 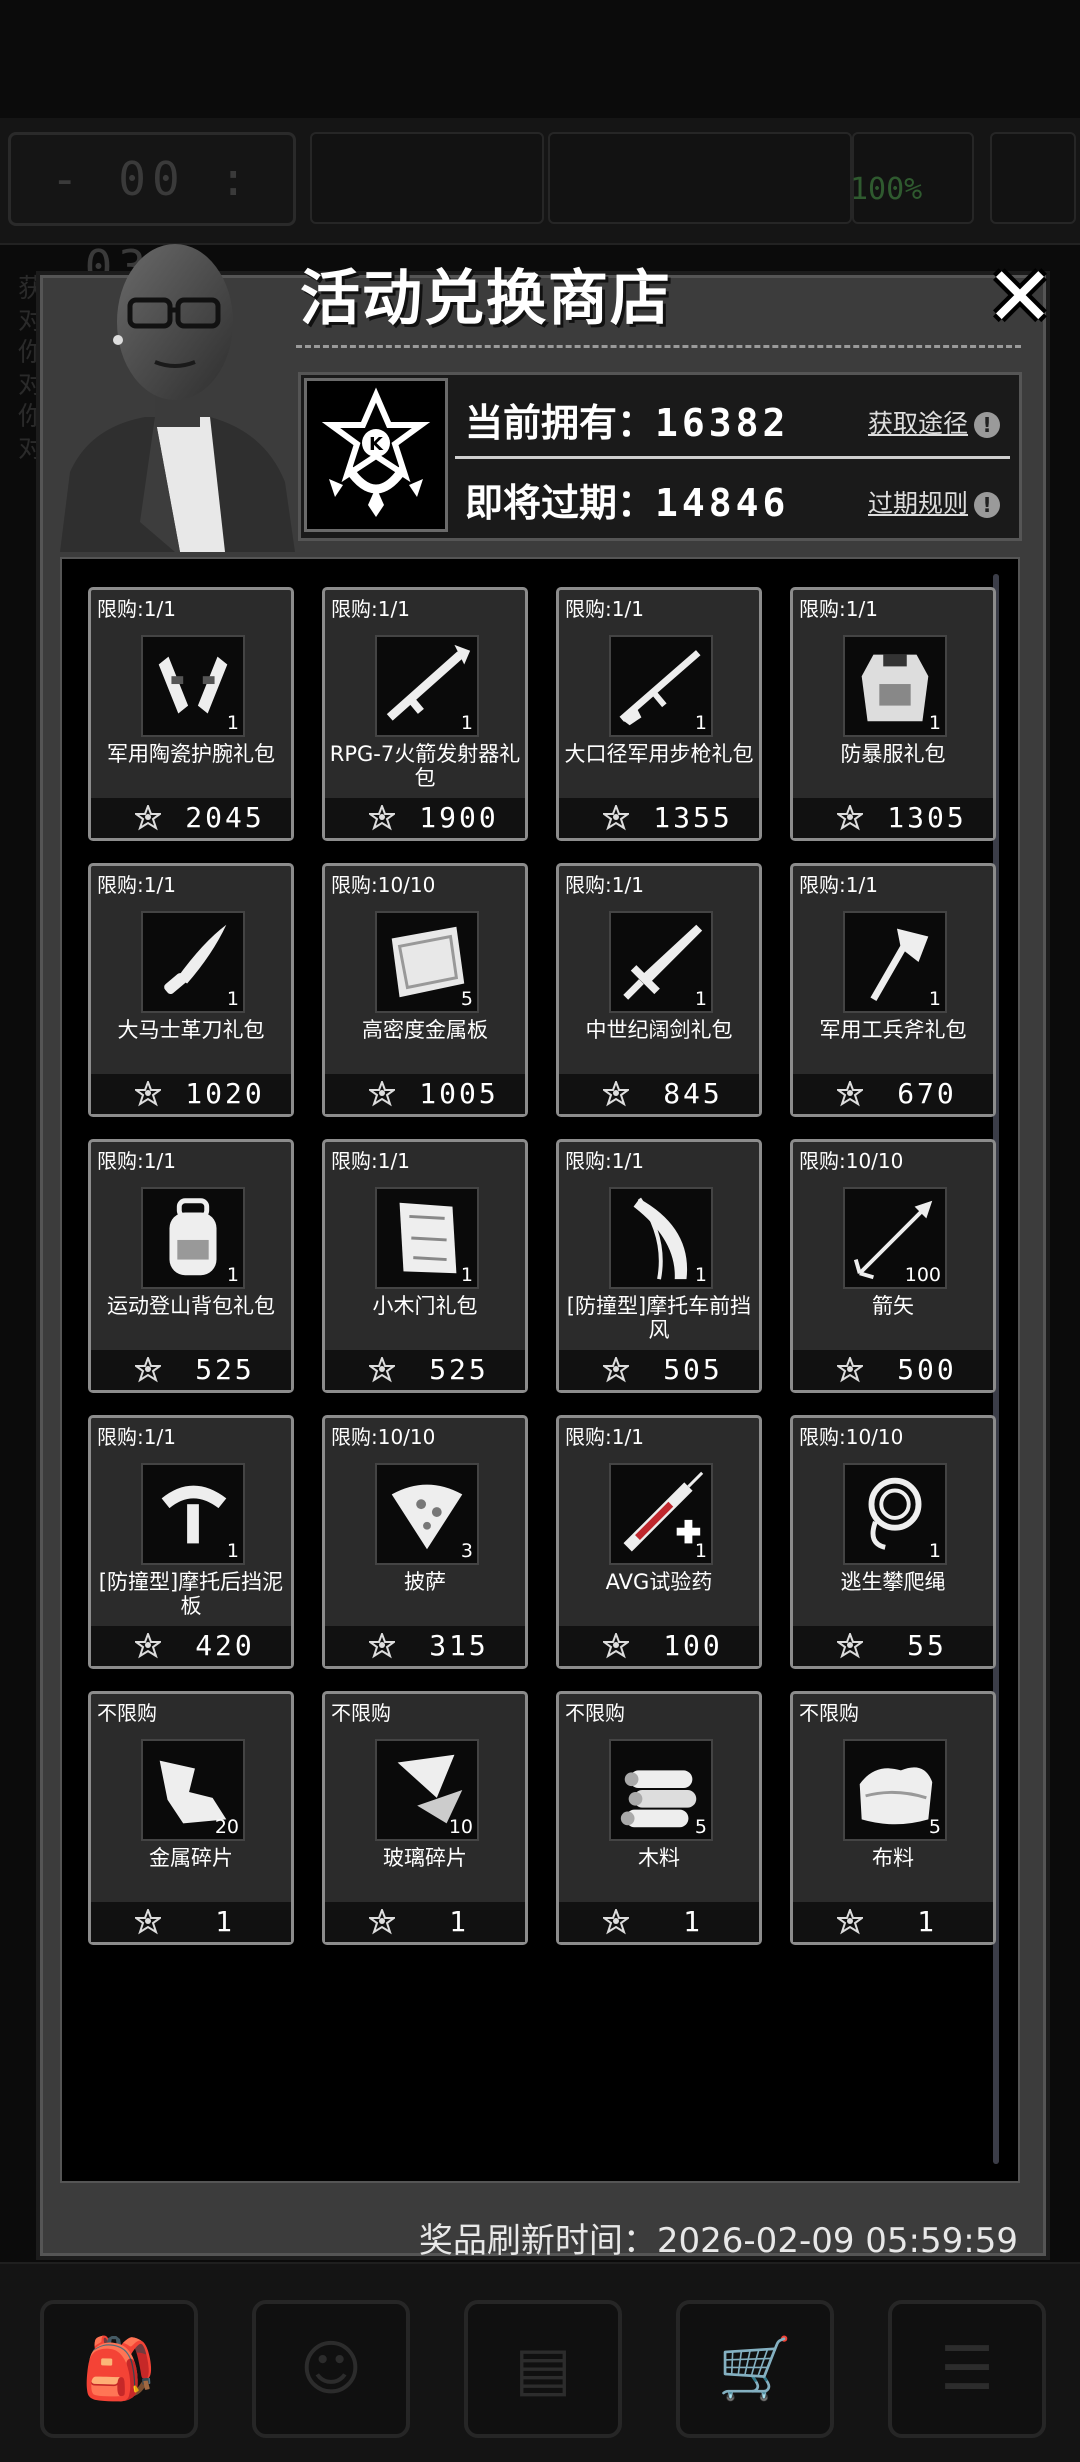 I want to click on item-card: 限购:1/1 1 大马士革刀礼包 1020, so click(x=191, y=990).